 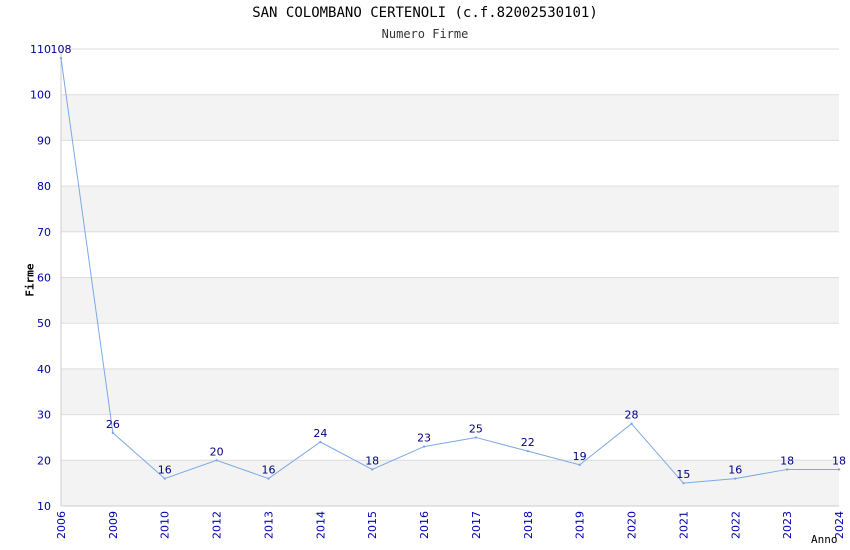 I want to click on y-tick-label: 10, so click(x=44, y=506).